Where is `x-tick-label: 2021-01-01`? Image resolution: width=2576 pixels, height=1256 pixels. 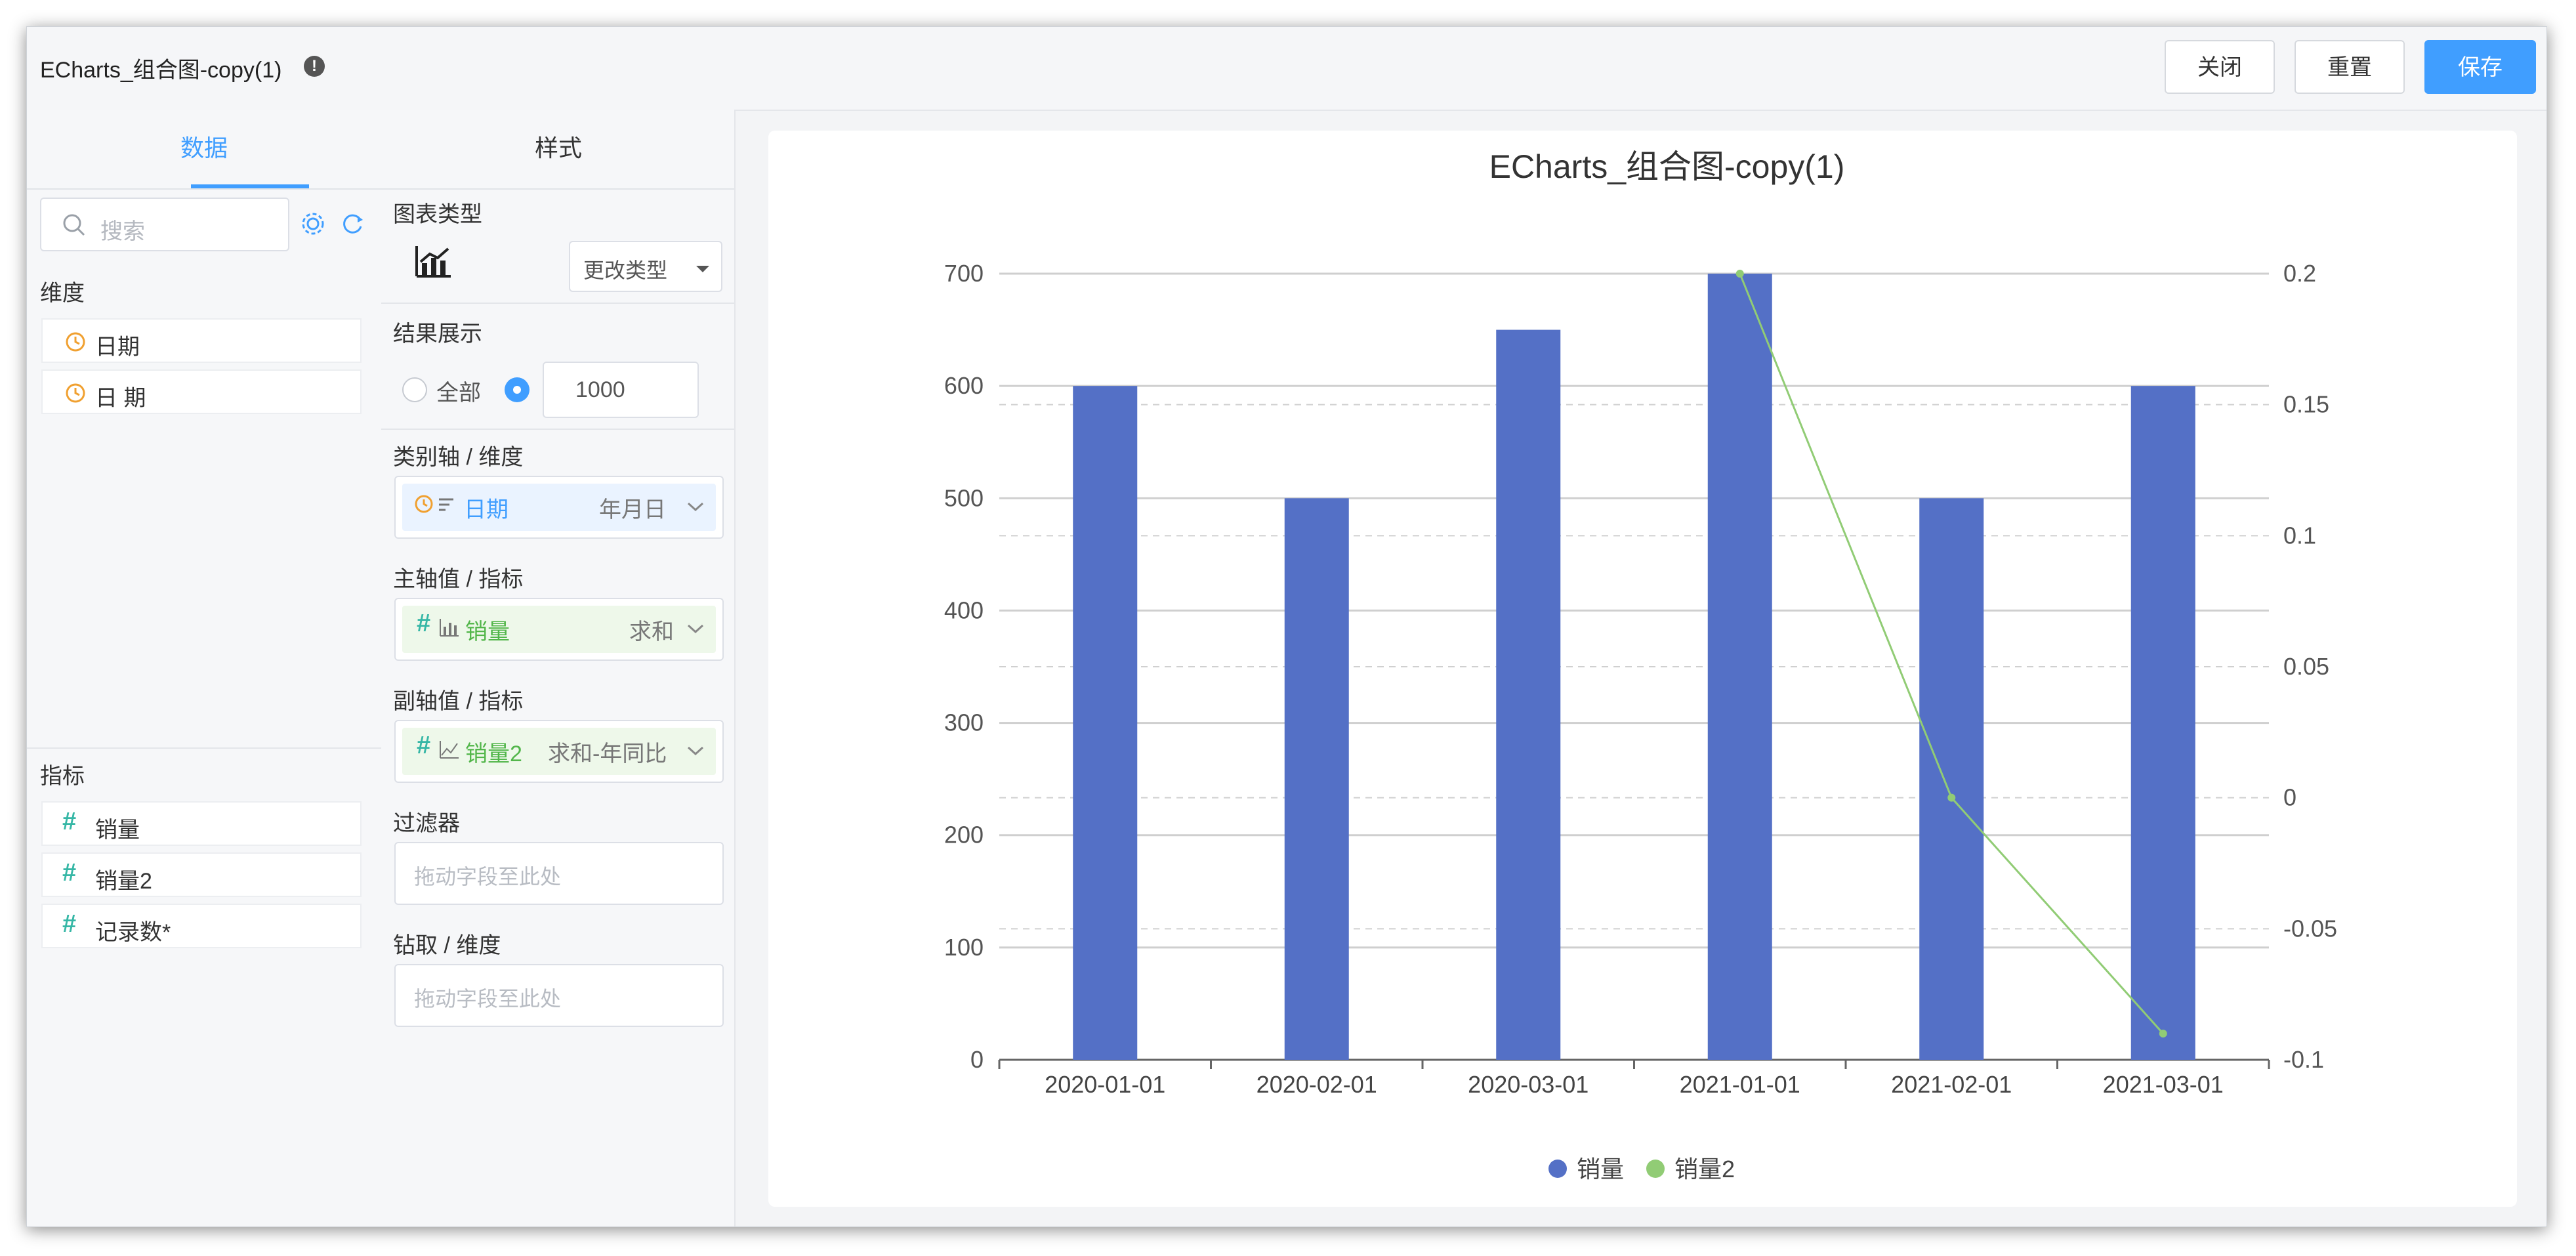 x-tick-label: 2021-01-01 is located at coordinates (1740, 1084).